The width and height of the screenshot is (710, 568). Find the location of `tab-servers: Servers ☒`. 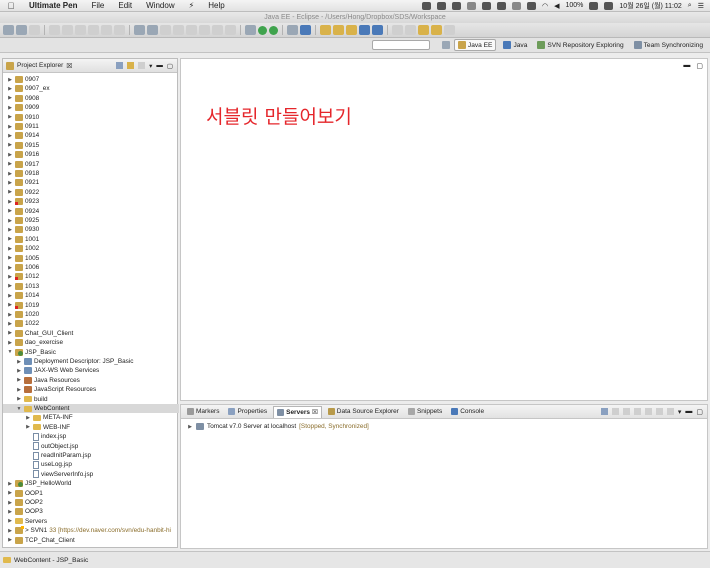

tab-servers: Servers ☒ is located at coordinates (297, 411).